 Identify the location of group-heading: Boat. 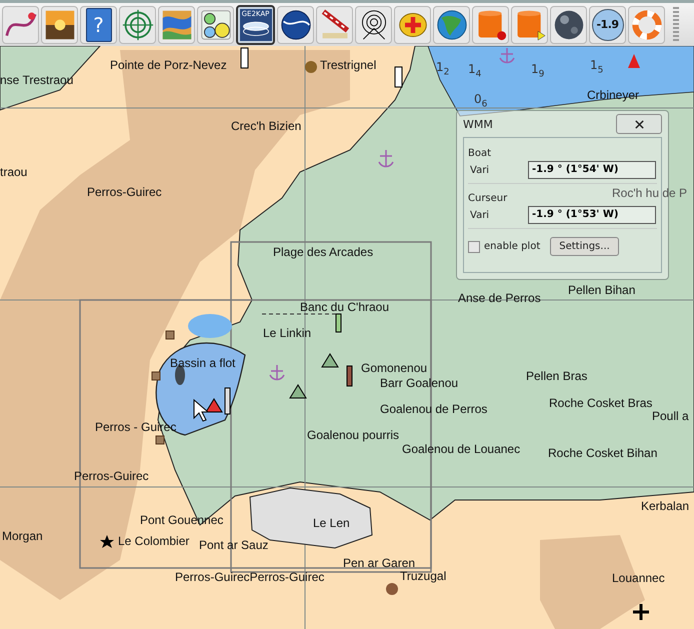
(480, 153).